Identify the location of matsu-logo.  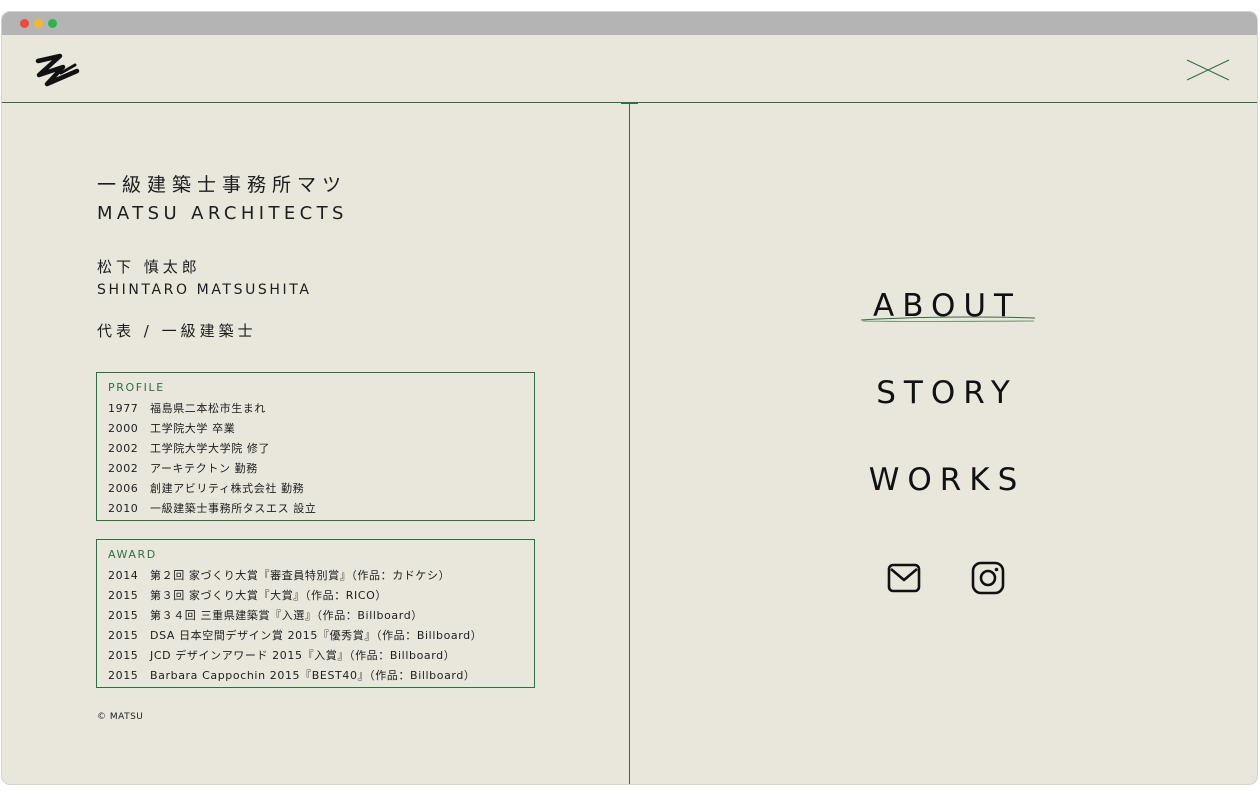
(58, 71).